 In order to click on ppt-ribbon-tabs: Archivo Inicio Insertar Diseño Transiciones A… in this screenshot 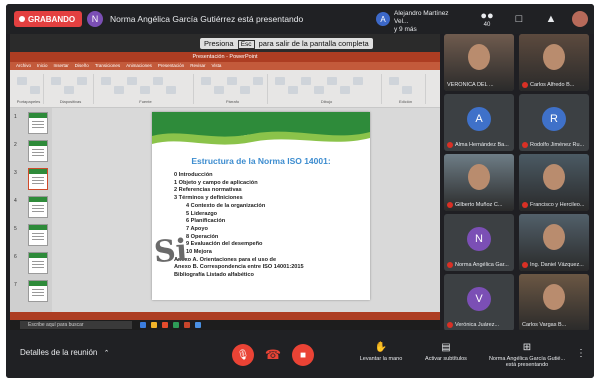, I will do `click(225, 66)`.